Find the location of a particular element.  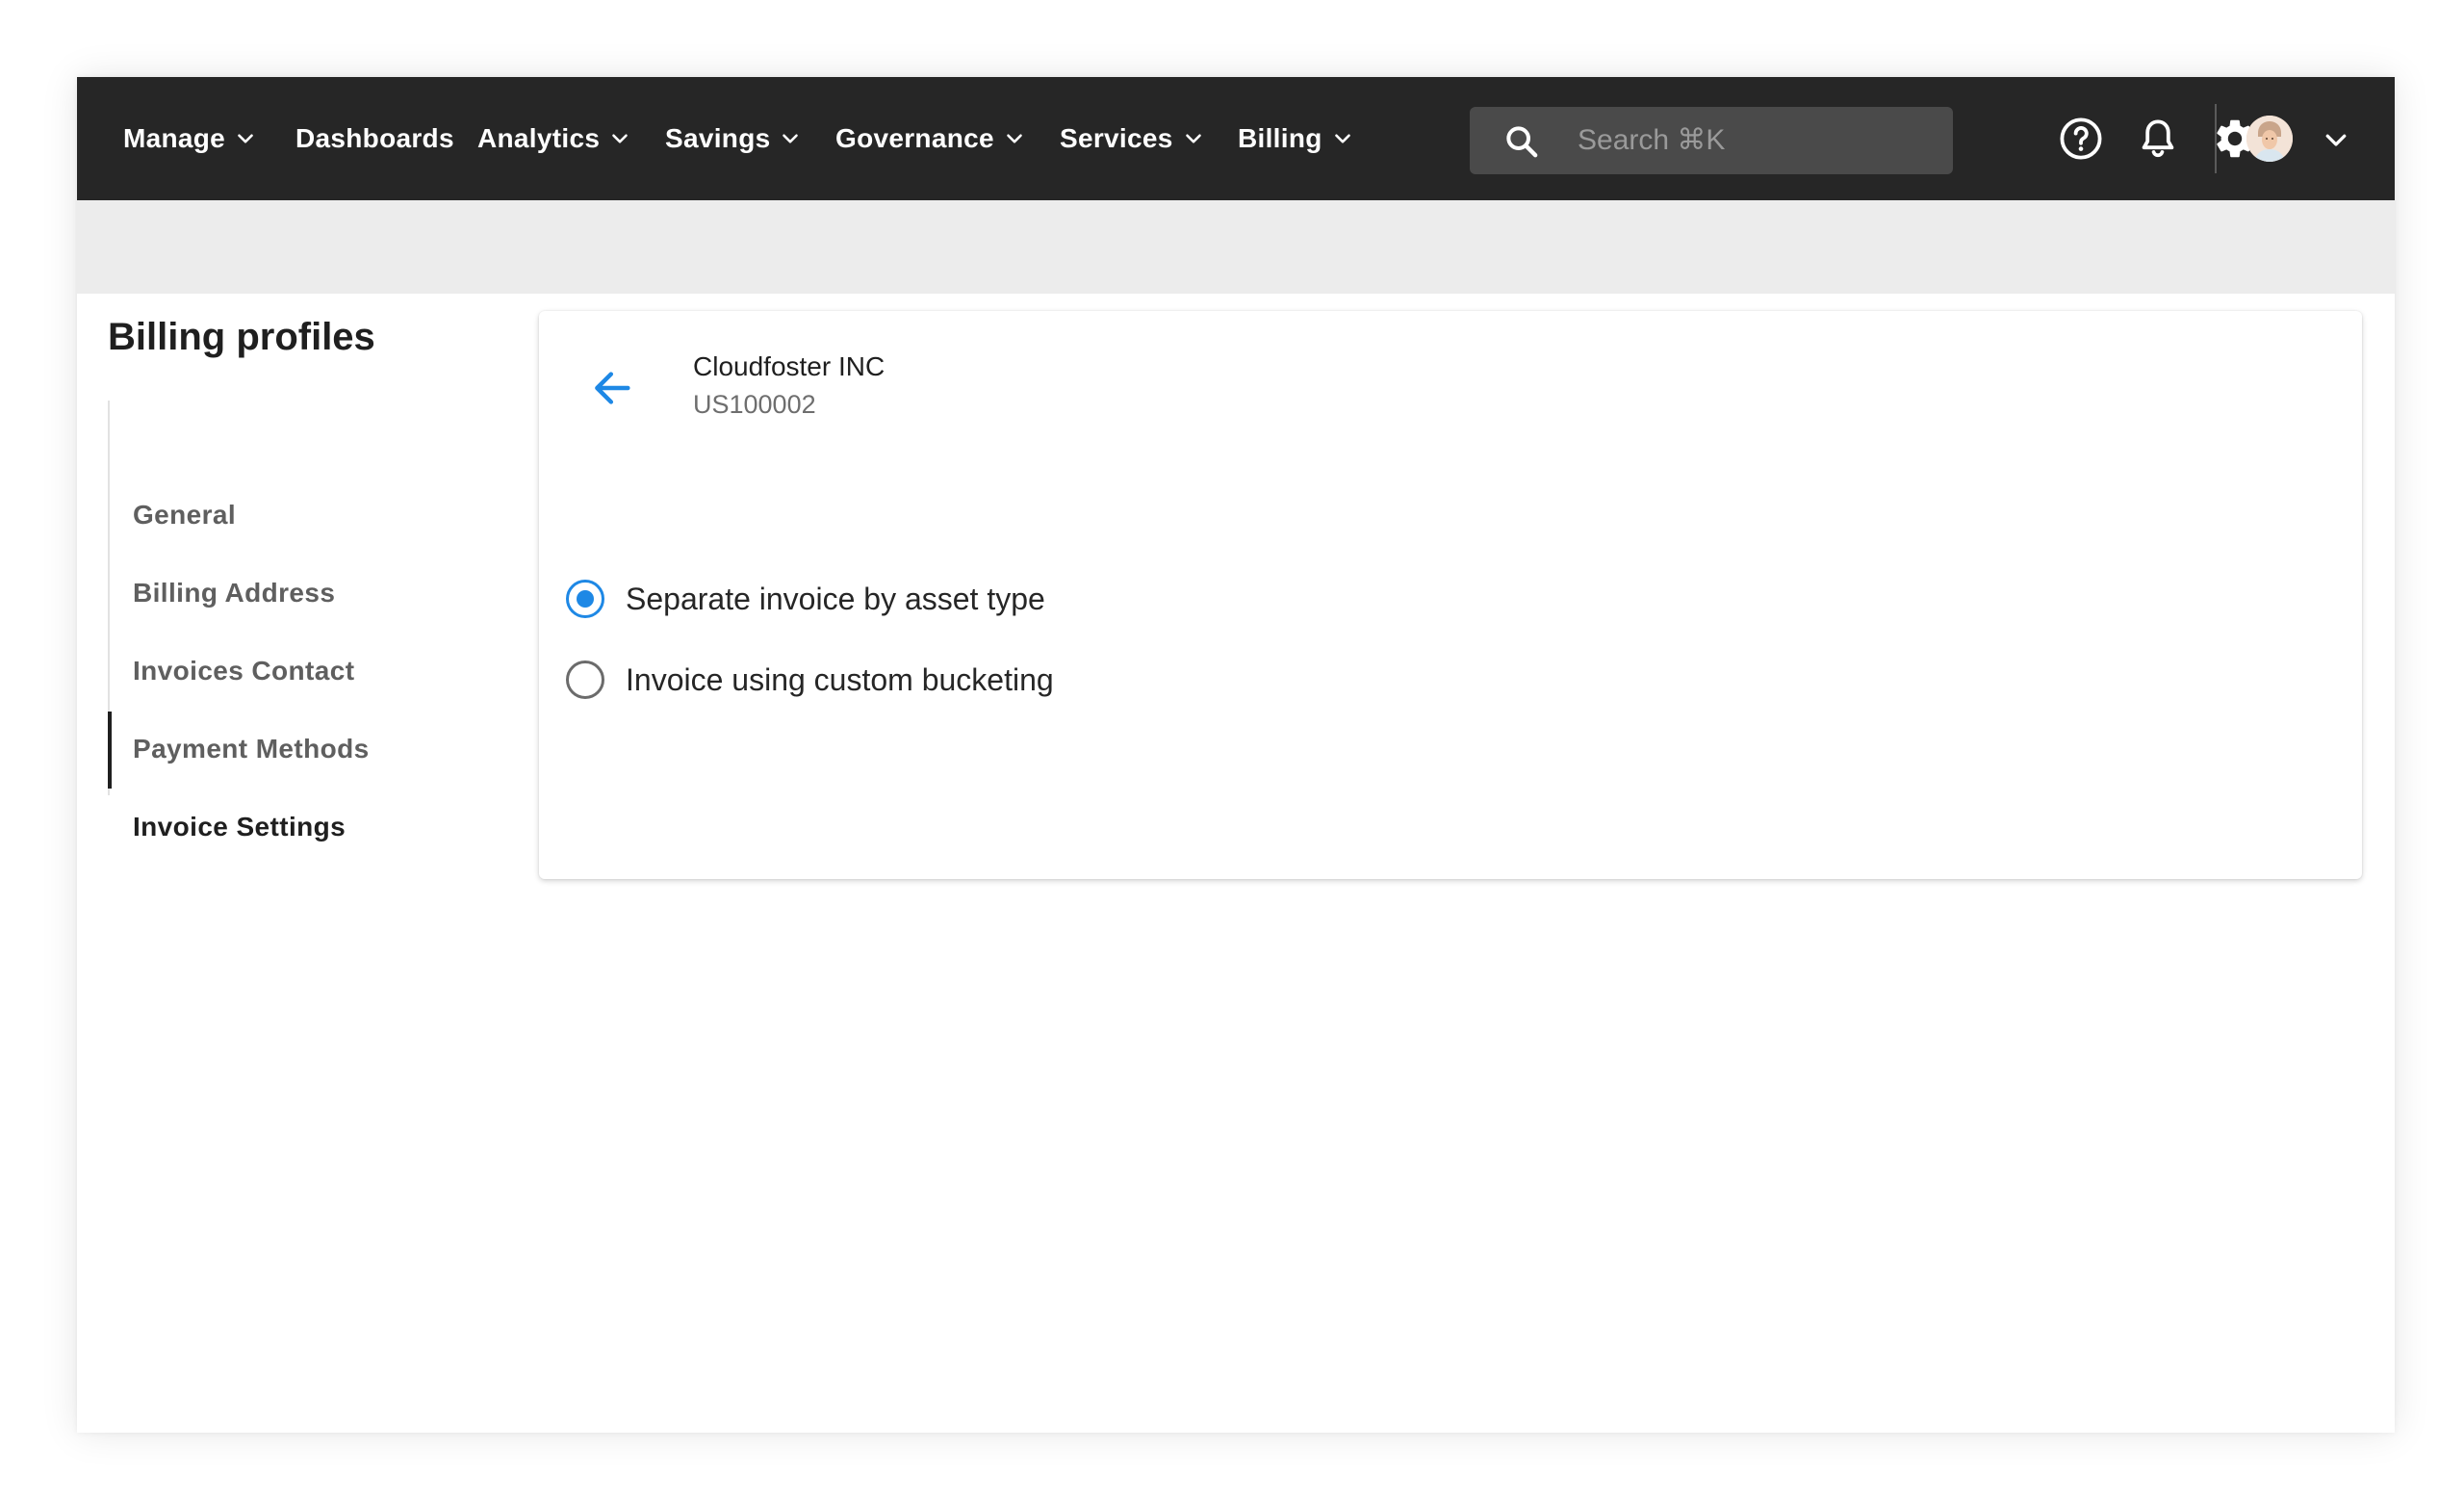

nav-billing-label: Billing is located at coordinates (1280, 138).